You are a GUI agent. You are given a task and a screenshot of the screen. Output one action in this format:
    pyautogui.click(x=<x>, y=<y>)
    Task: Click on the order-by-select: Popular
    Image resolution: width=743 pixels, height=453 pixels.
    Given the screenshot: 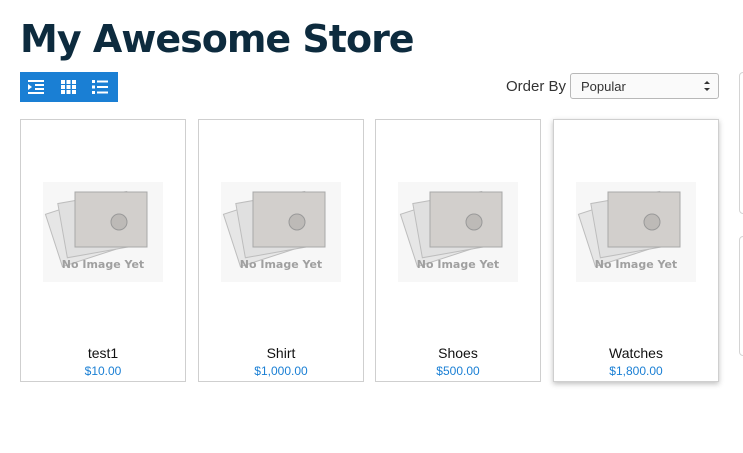 What is the action you would take?
    pyautogui.click(x=644, y=86)
    